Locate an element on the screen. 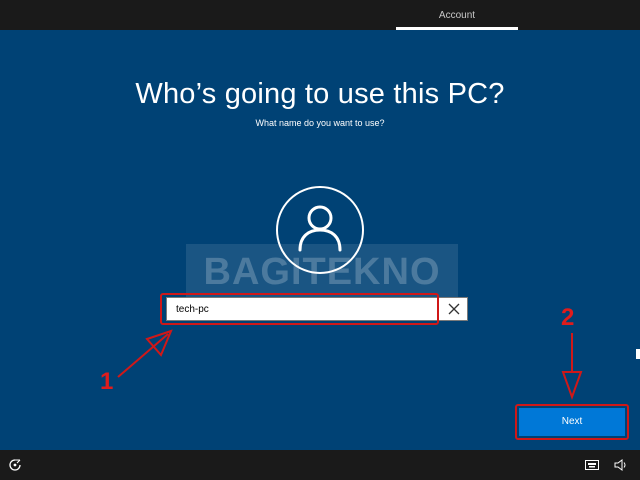 The height and width of the screenshot is (480, 640). ease-of-access-icon is located at coordinates (15, 465).